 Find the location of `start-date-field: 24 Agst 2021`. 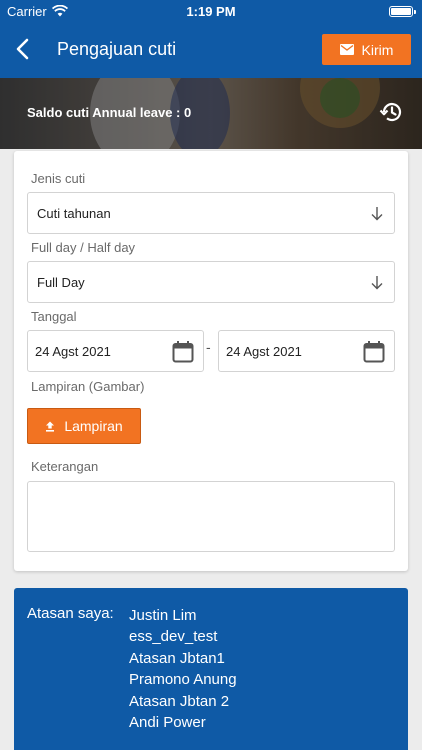

start-date-field: 24 Agst 2021 is located at coordinates (115, 351).